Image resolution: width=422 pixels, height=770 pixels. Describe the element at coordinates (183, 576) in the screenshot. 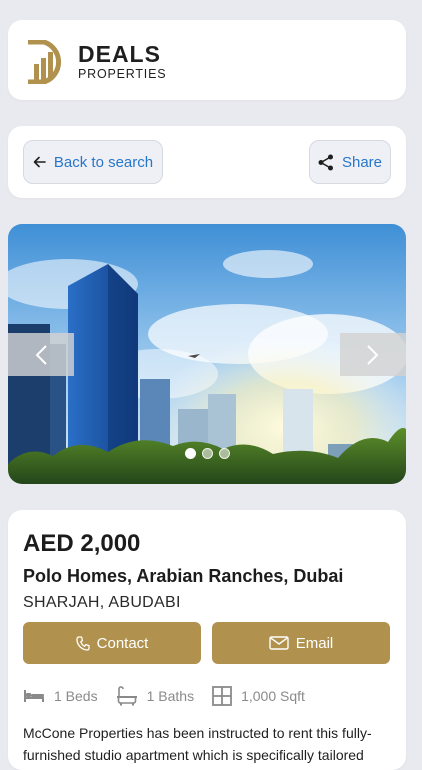

I see `listing-title: Polo Homes, Arabian Ranches, Dubai` at that location.